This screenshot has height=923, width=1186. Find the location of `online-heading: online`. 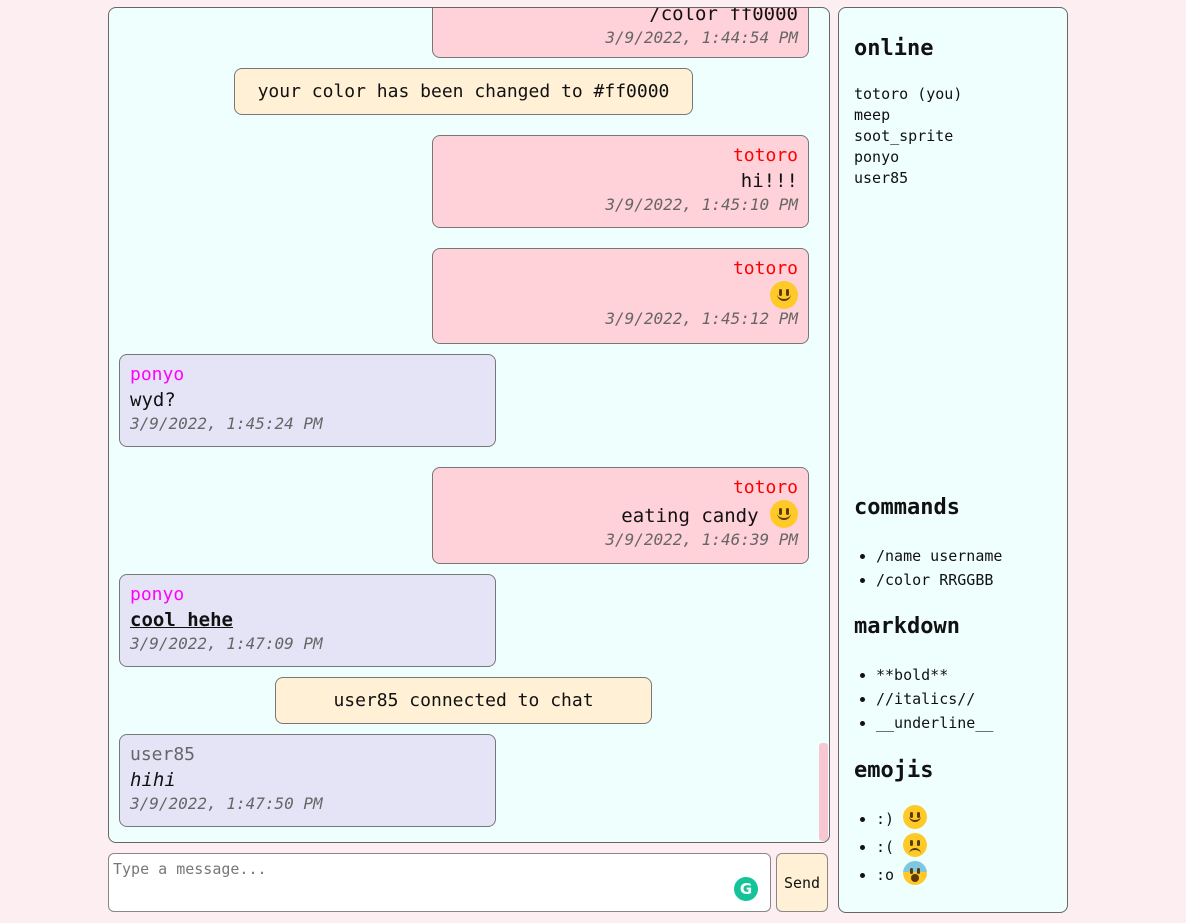

online-heading: online is located at coordinates (894, 48).